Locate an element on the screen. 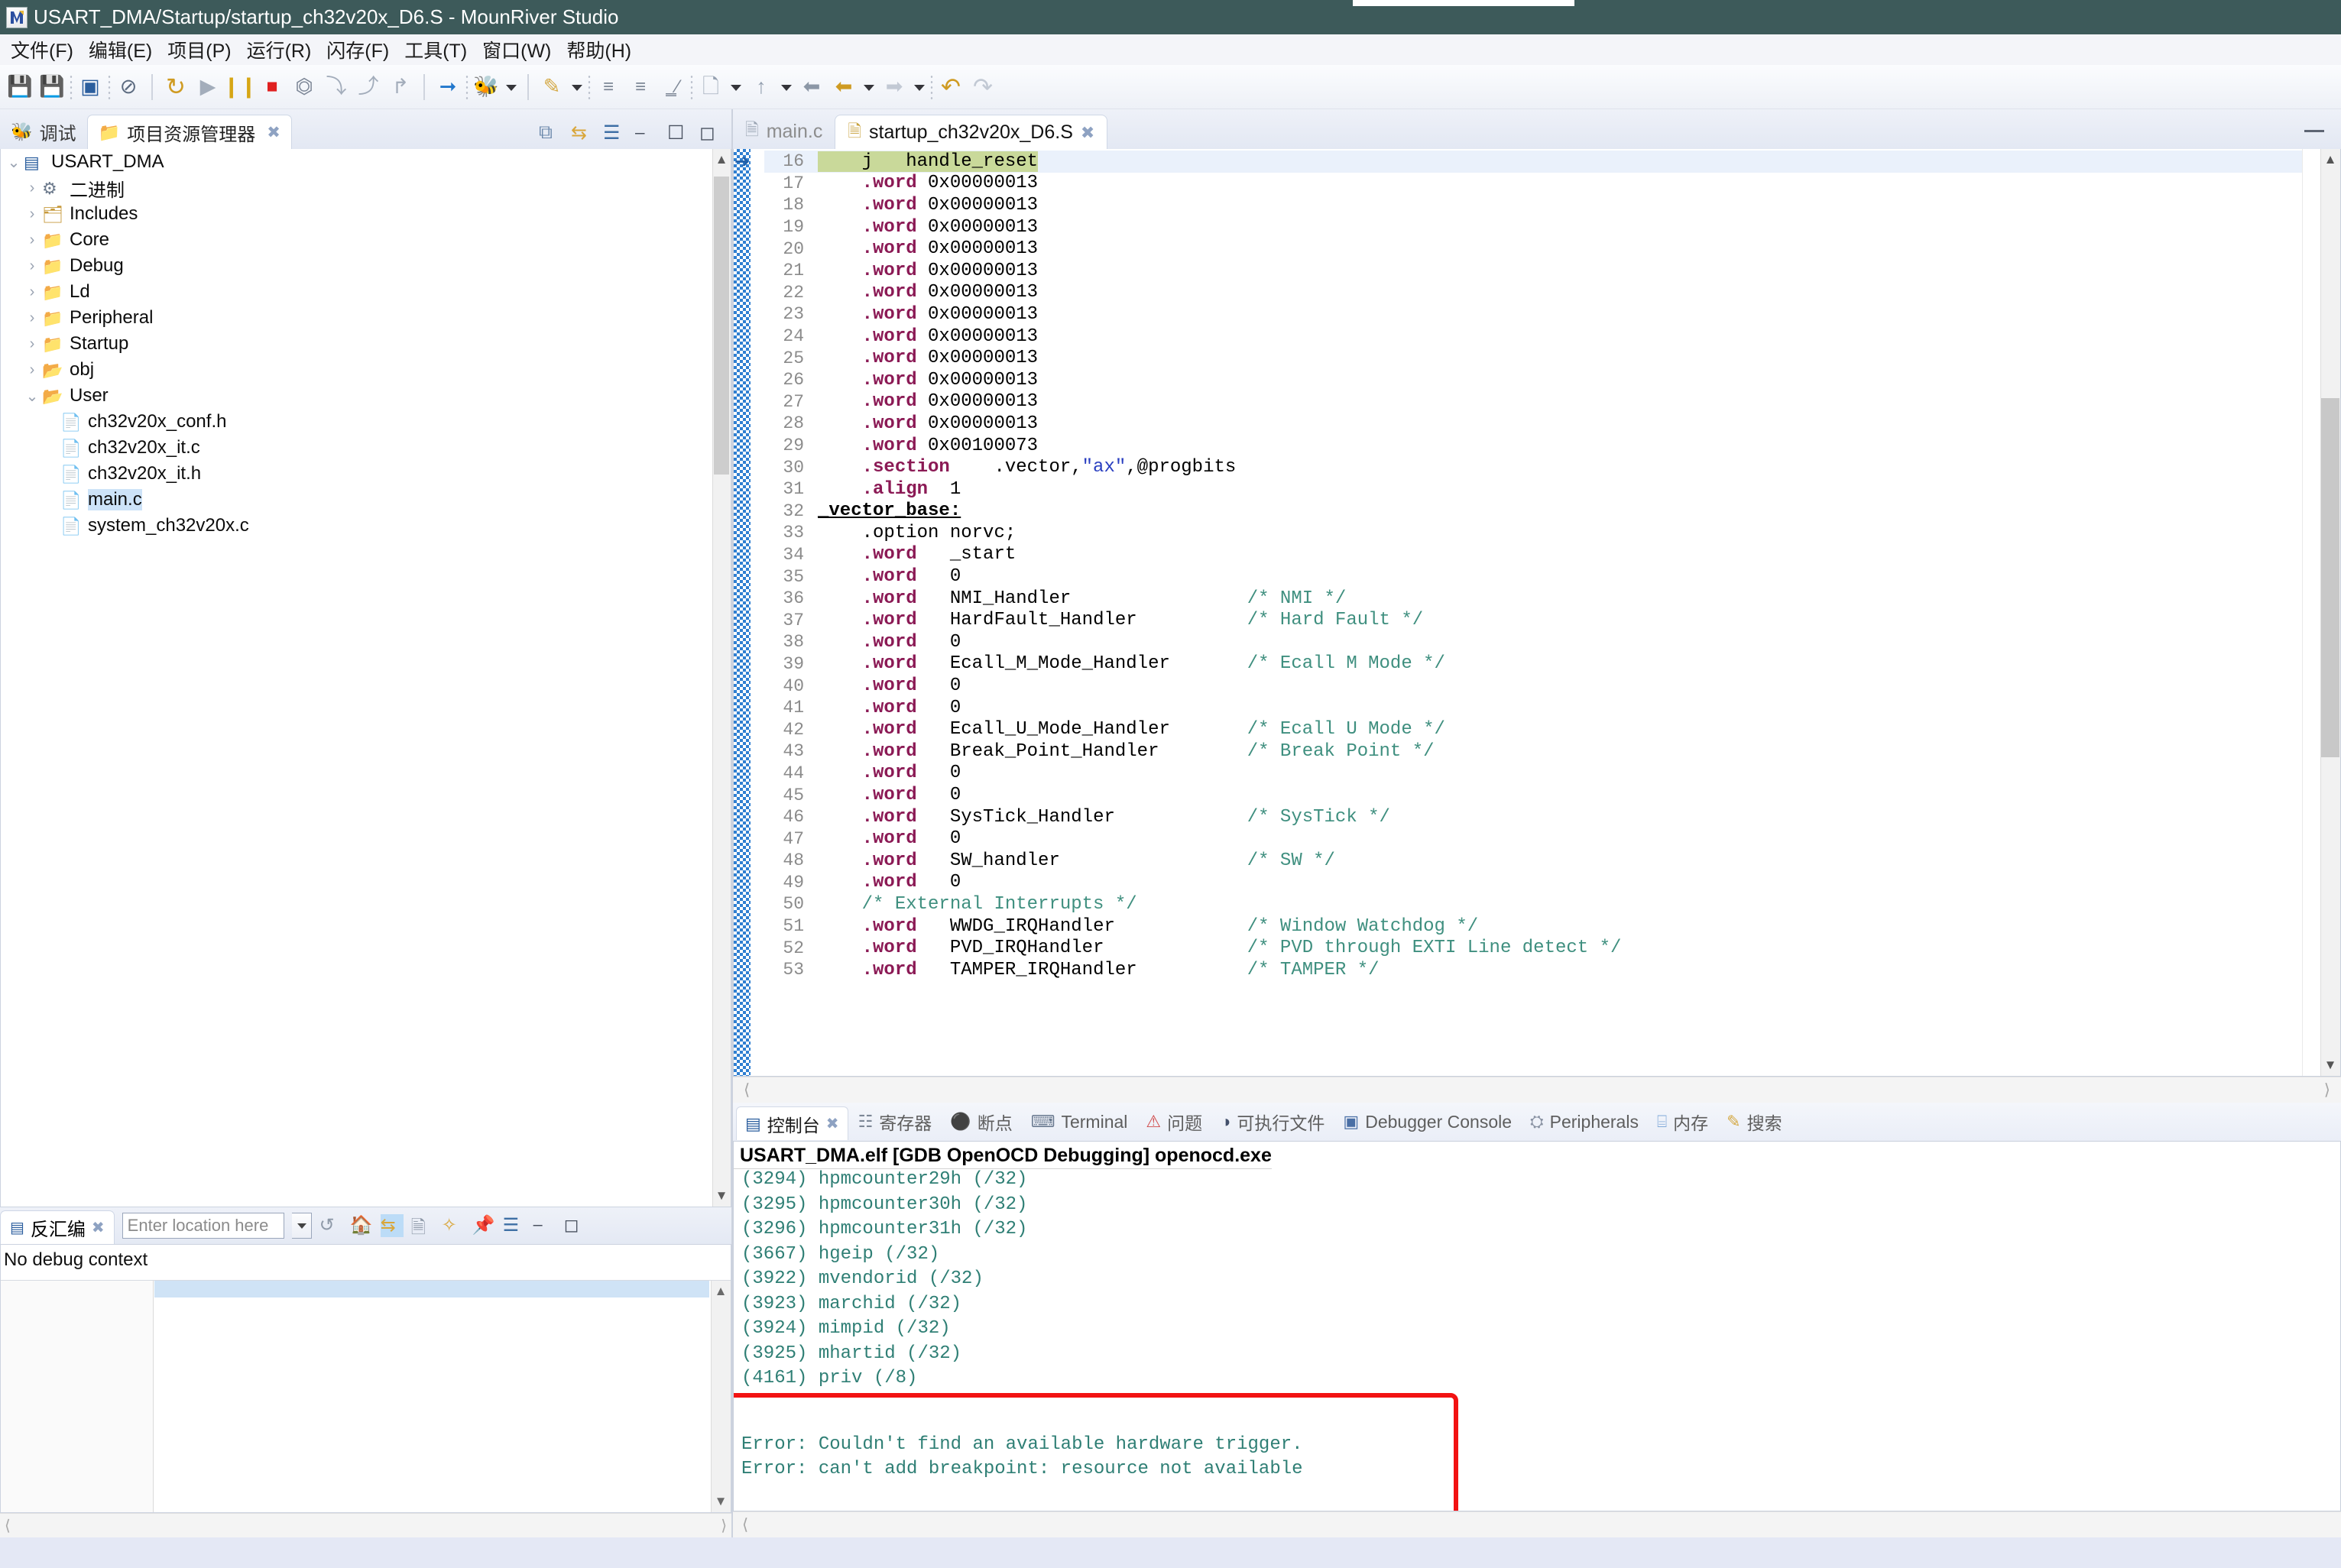 This screenshot has width=2341, height=1568. flash-dropdown-caret-icon is located at coordinates (577, 87).